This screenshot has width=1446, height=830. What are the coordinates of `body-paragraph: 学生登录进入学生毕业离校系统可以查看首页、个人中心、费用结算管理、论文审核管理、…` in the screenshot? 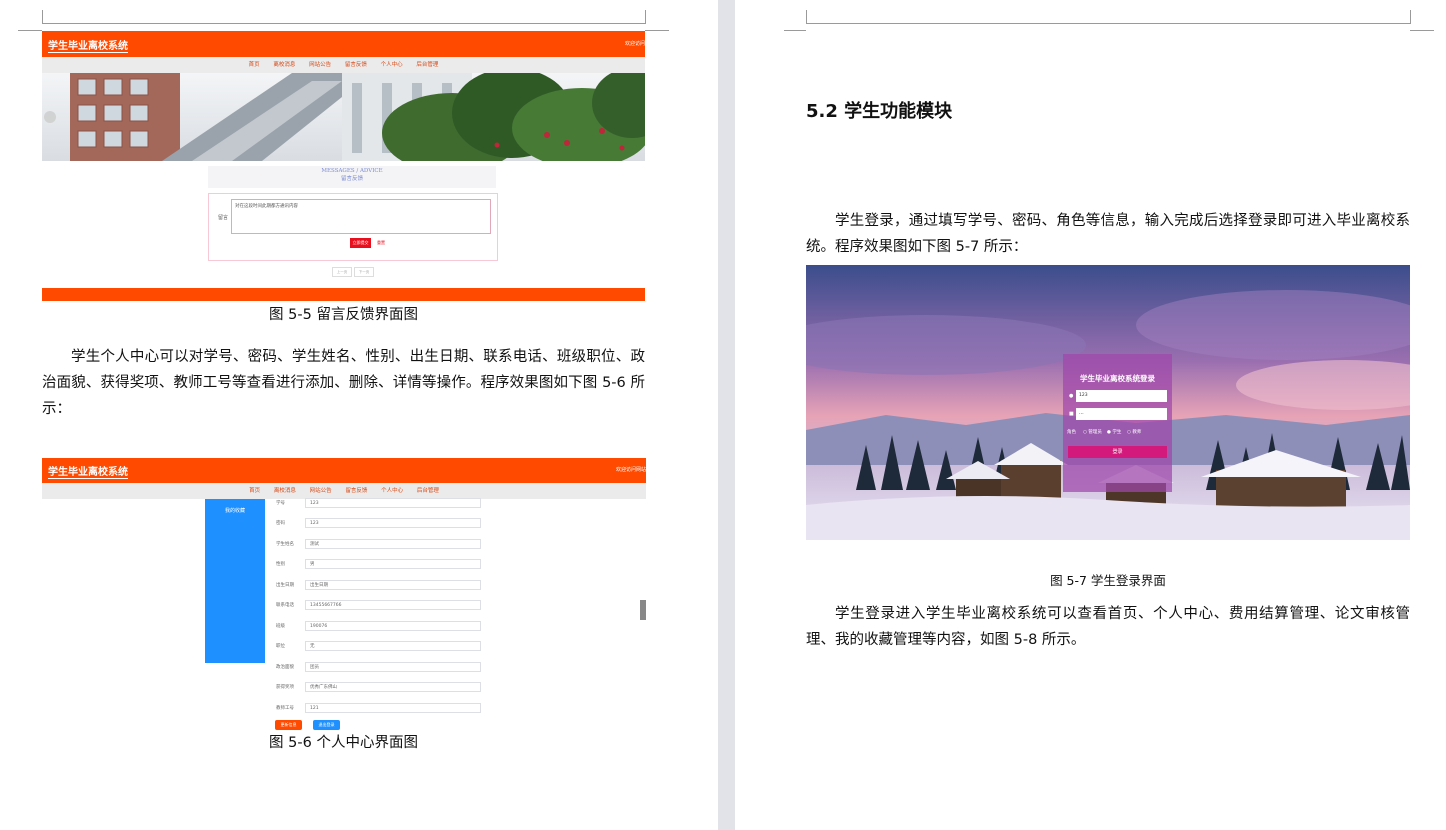 It's located at (1108, 627).